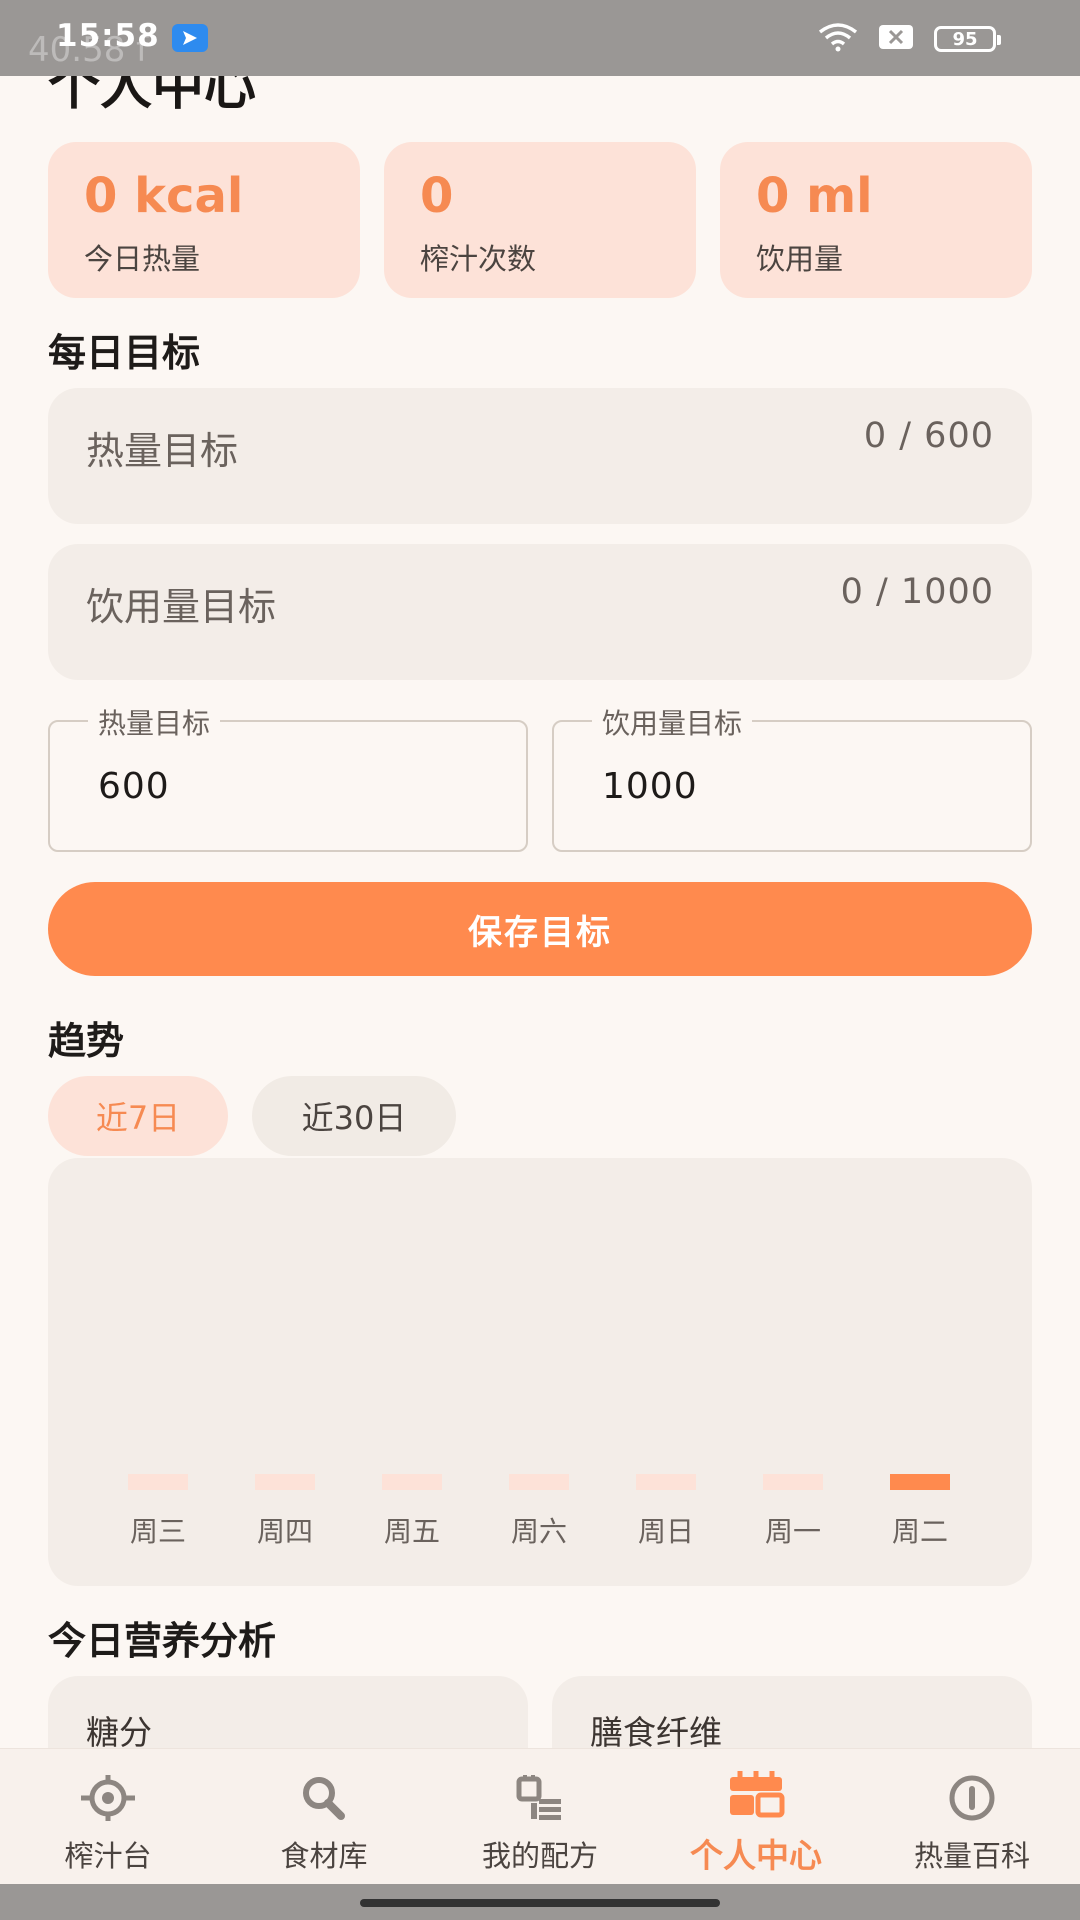  Describe the element at coordinates (324, 1856) in the screenshot. I see `nav-label: 食材库` at that location.